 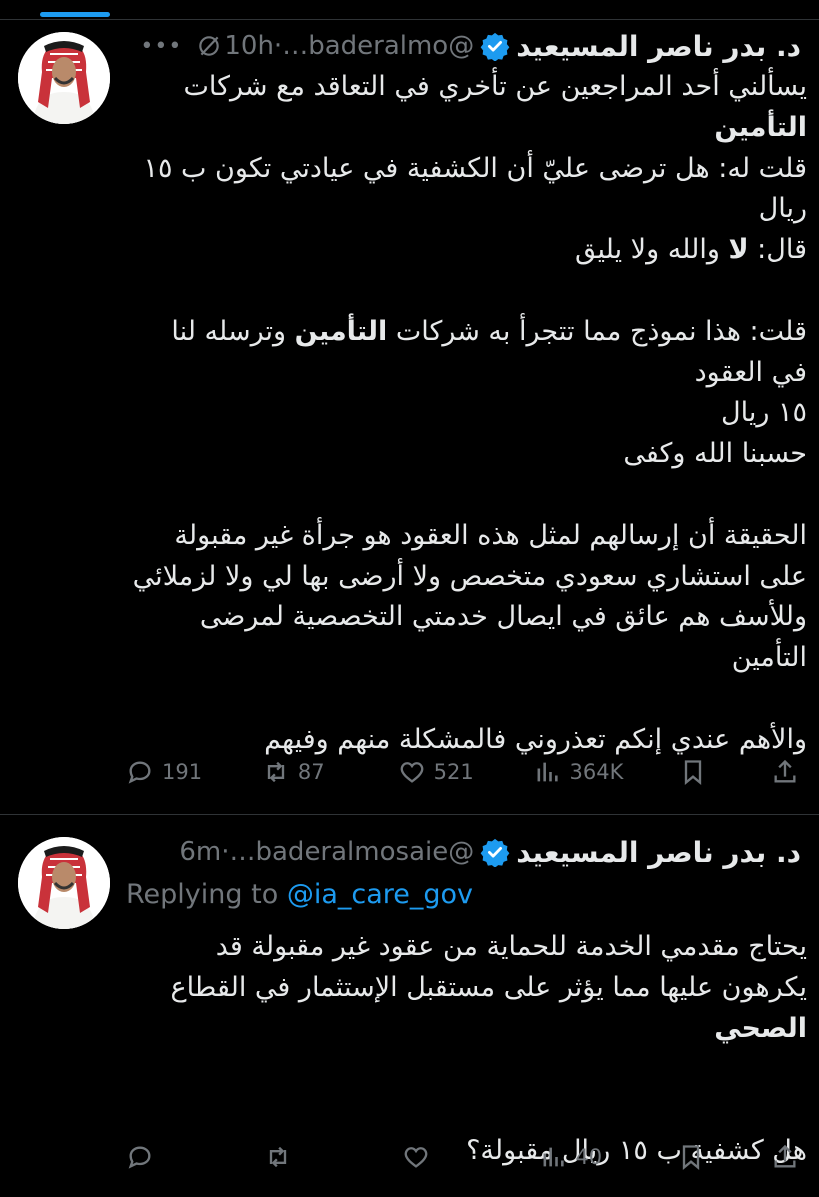 I want to click on timestamp: 6m, so click(x=200, y=852).